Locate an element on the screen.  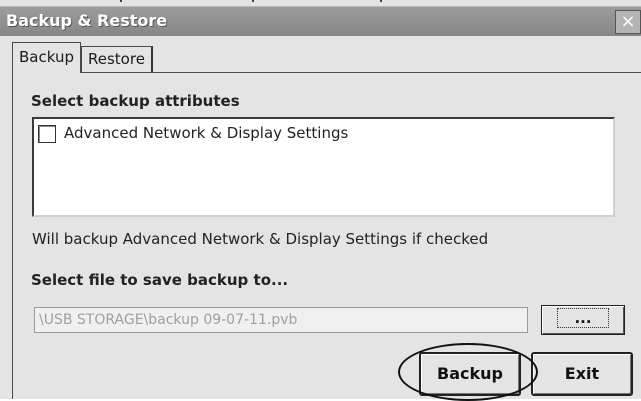
title-bar: Backup & Restore × is located at coordinates (320, 21).